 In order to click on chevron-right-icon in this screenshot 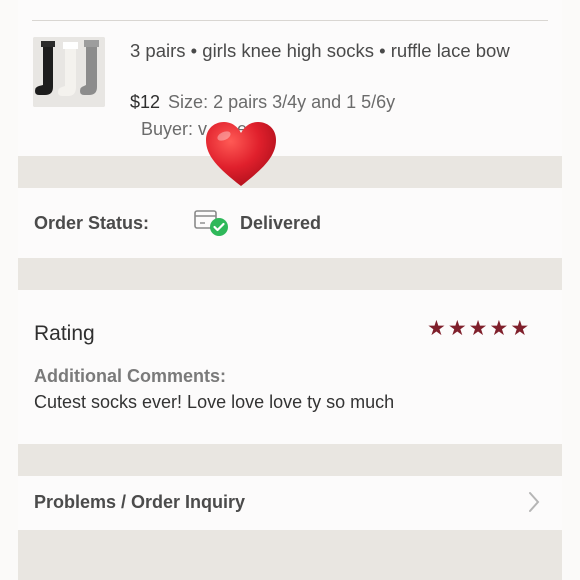, I will do `click(534, 502)`.